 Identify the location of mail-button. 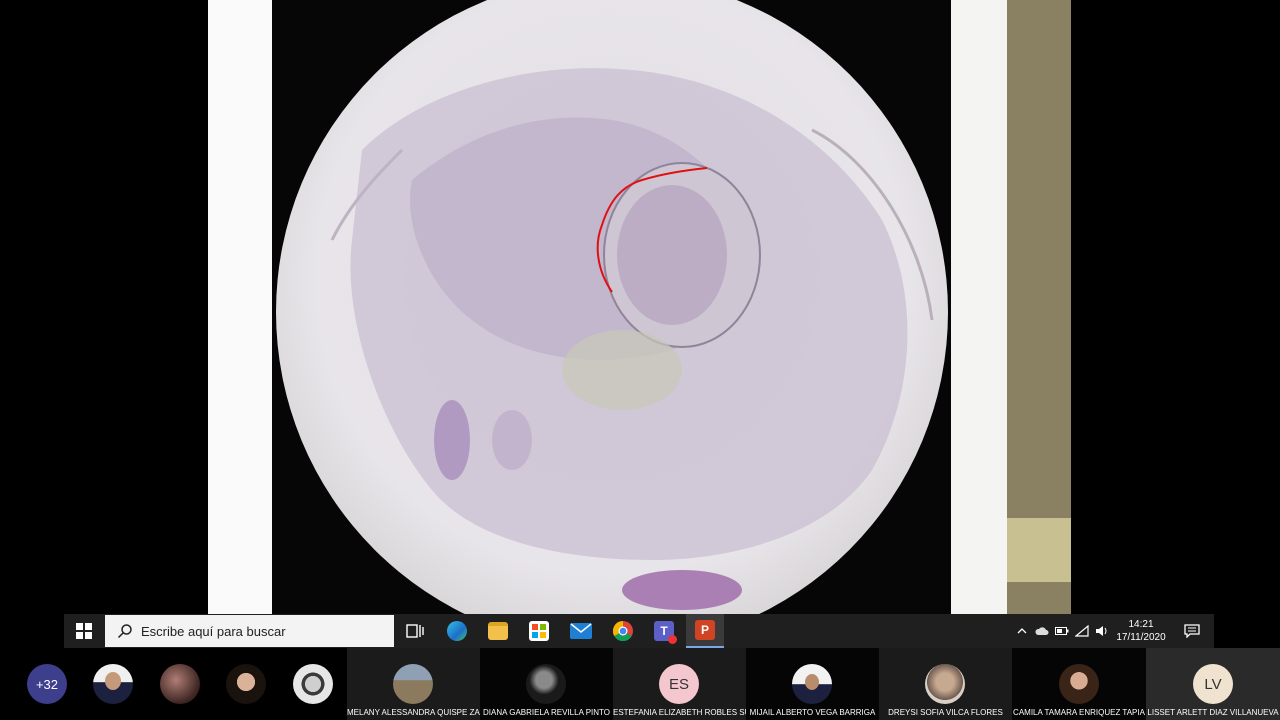
(581, 631).